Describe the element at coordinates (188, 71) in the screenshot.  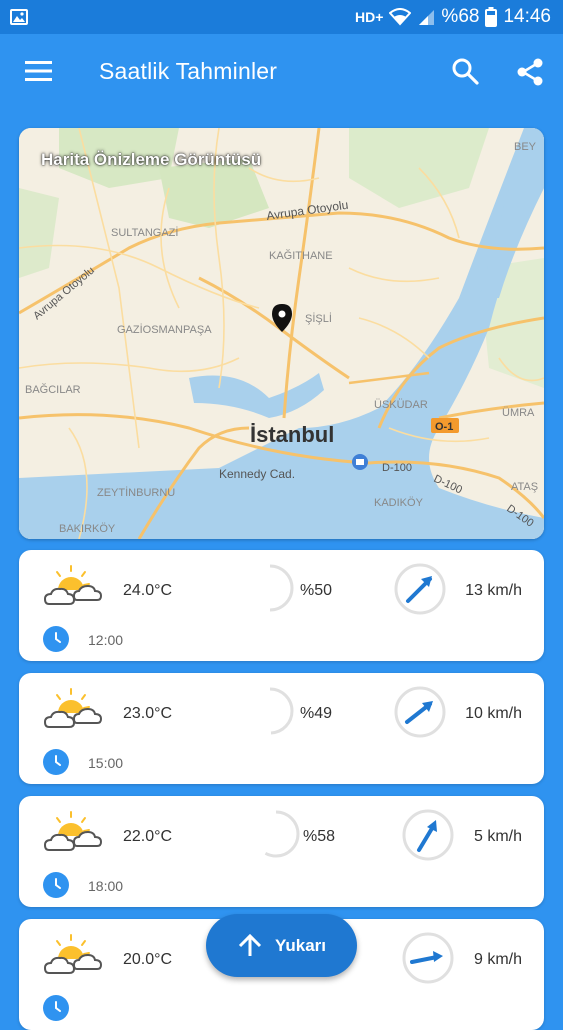
I see `page-title: Saatlik Tahminler` at that location.